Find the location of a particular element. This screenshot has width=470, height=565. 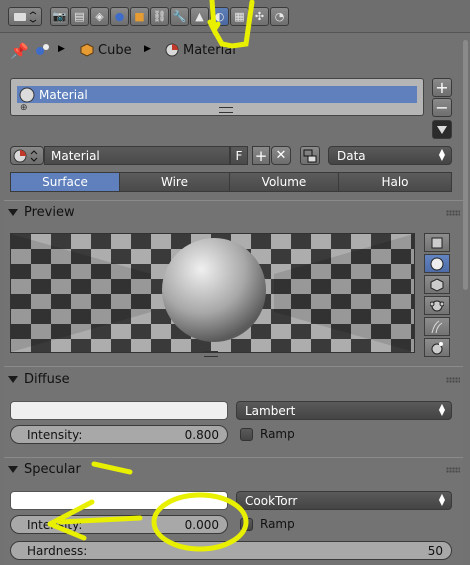

diffuse-ramp-label: Ramp is located at coordinates (277, 434).